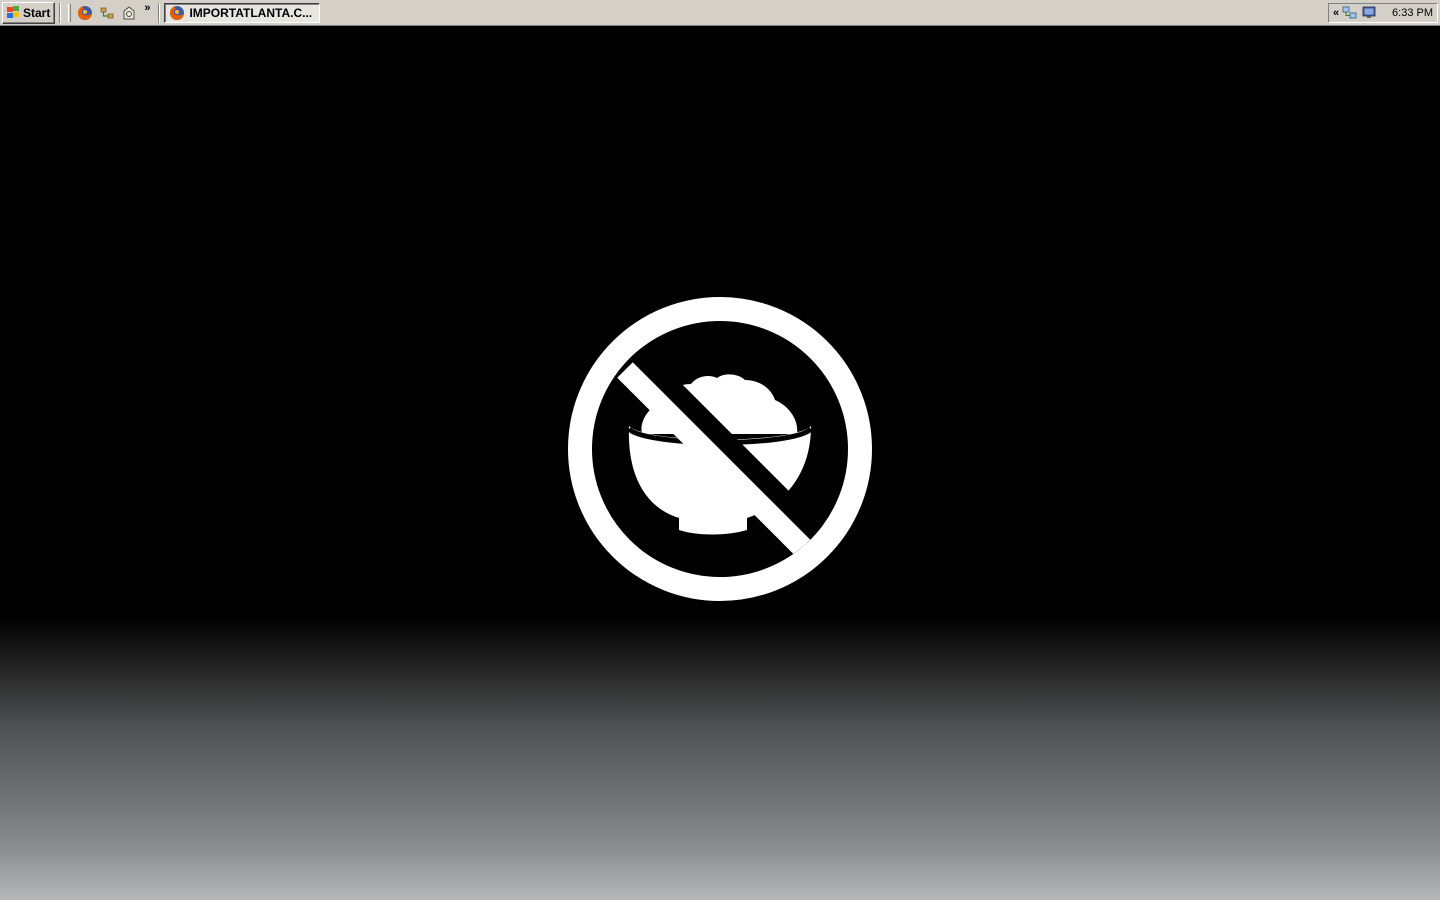 The image size is (1440, 900). Describe the element at coordinates (70, 12) in the screenshot. I see `quick-launch-grip` at that location.